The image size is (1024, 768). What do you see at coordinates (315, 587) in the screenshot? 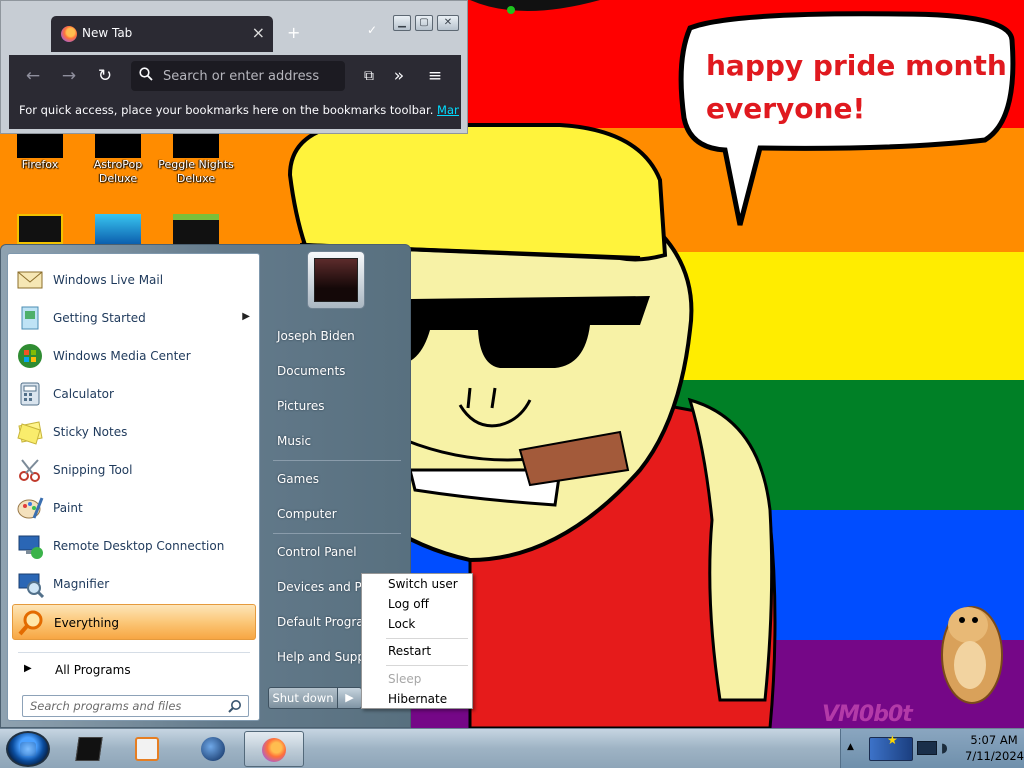
I see `right-link-devices-printers: Devices and Printers` at bounding box center [315, 587].